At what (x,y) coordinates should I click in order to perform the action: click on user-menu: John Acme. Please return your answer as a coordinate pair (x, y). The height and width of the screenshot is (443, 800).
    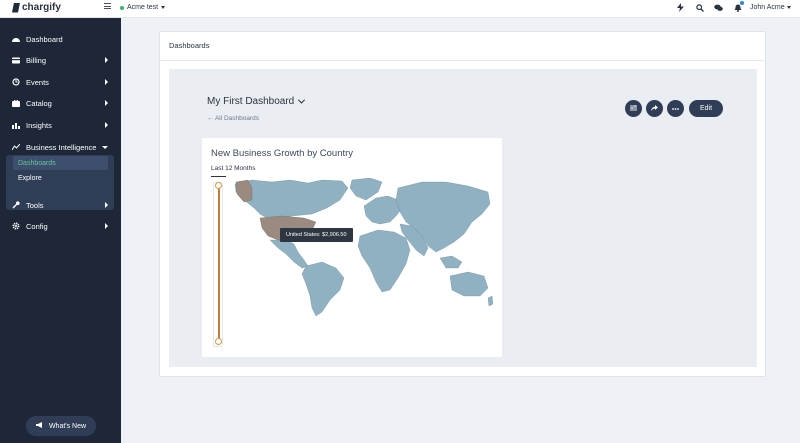
    Looking at the image, I should click on (770, 7).